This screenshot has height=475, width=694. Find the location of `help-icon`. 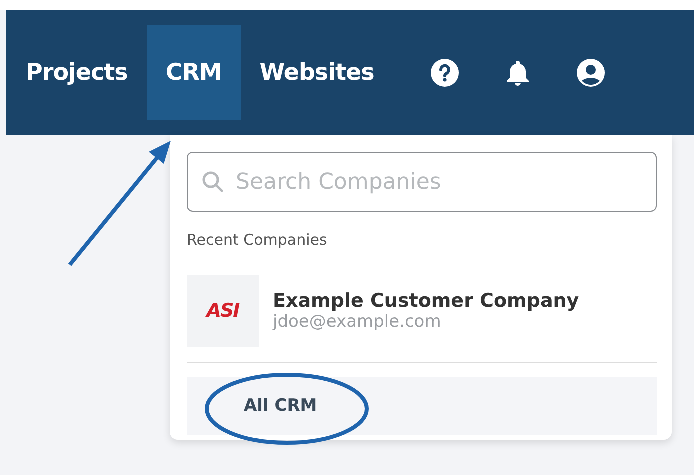

help-icon is located at coordinates (445, 72).